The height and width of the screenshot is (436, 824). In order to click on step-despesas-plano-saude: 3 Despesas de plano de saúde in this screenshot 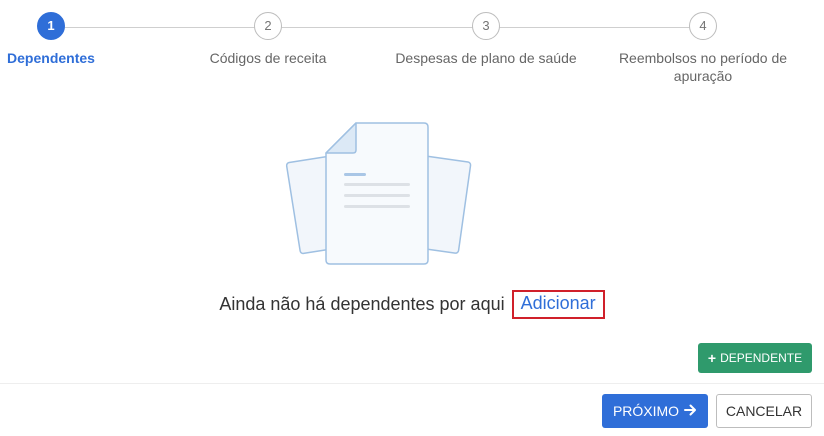, I will do `click(486, 39)`.